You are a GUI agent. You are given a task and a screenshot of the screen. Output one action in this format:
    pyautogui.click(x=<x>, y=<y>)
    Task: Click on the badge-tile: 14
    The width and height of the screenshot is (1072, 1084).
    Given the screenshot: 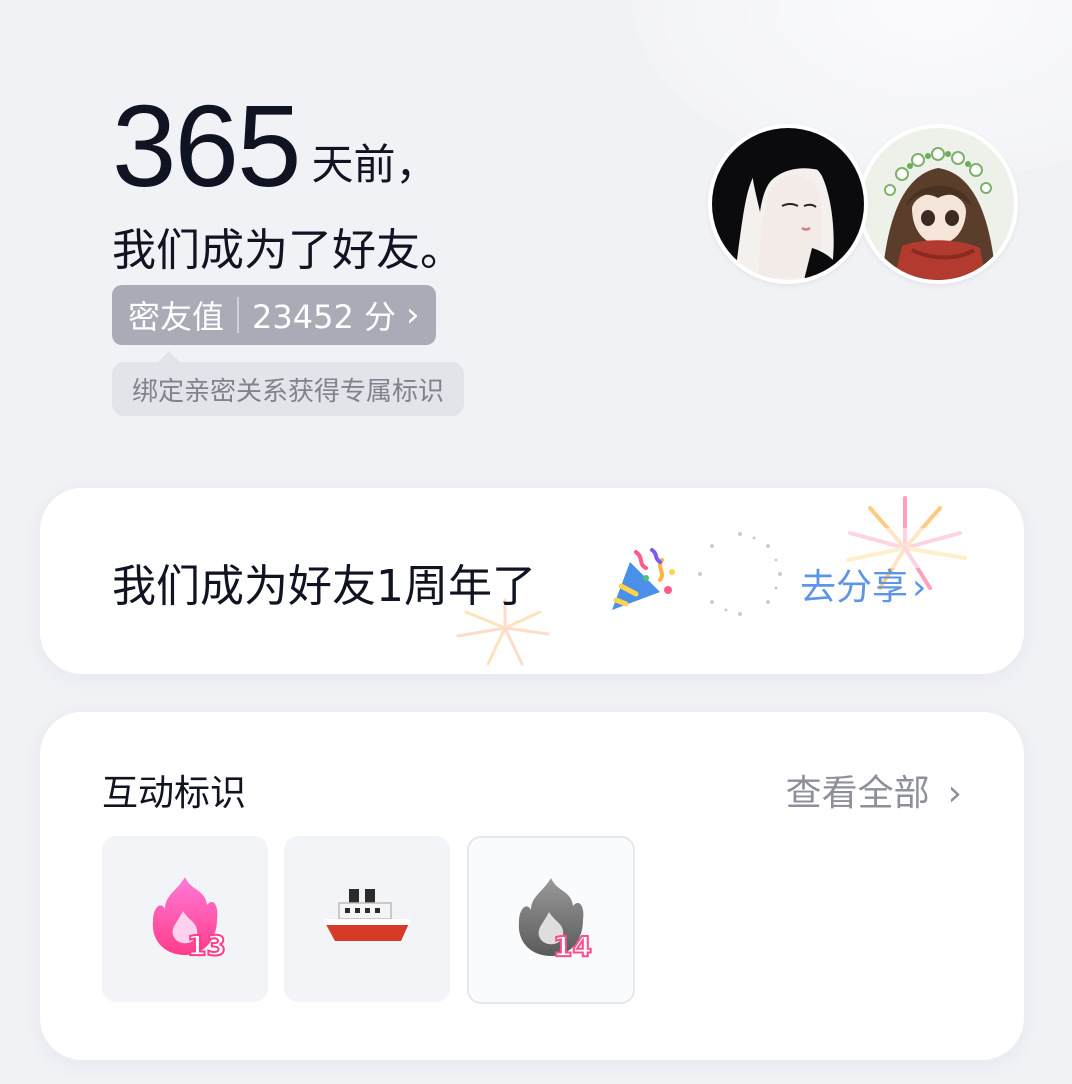 What is the action you would take?
    pyautogui.click(x=551, y=920)
    